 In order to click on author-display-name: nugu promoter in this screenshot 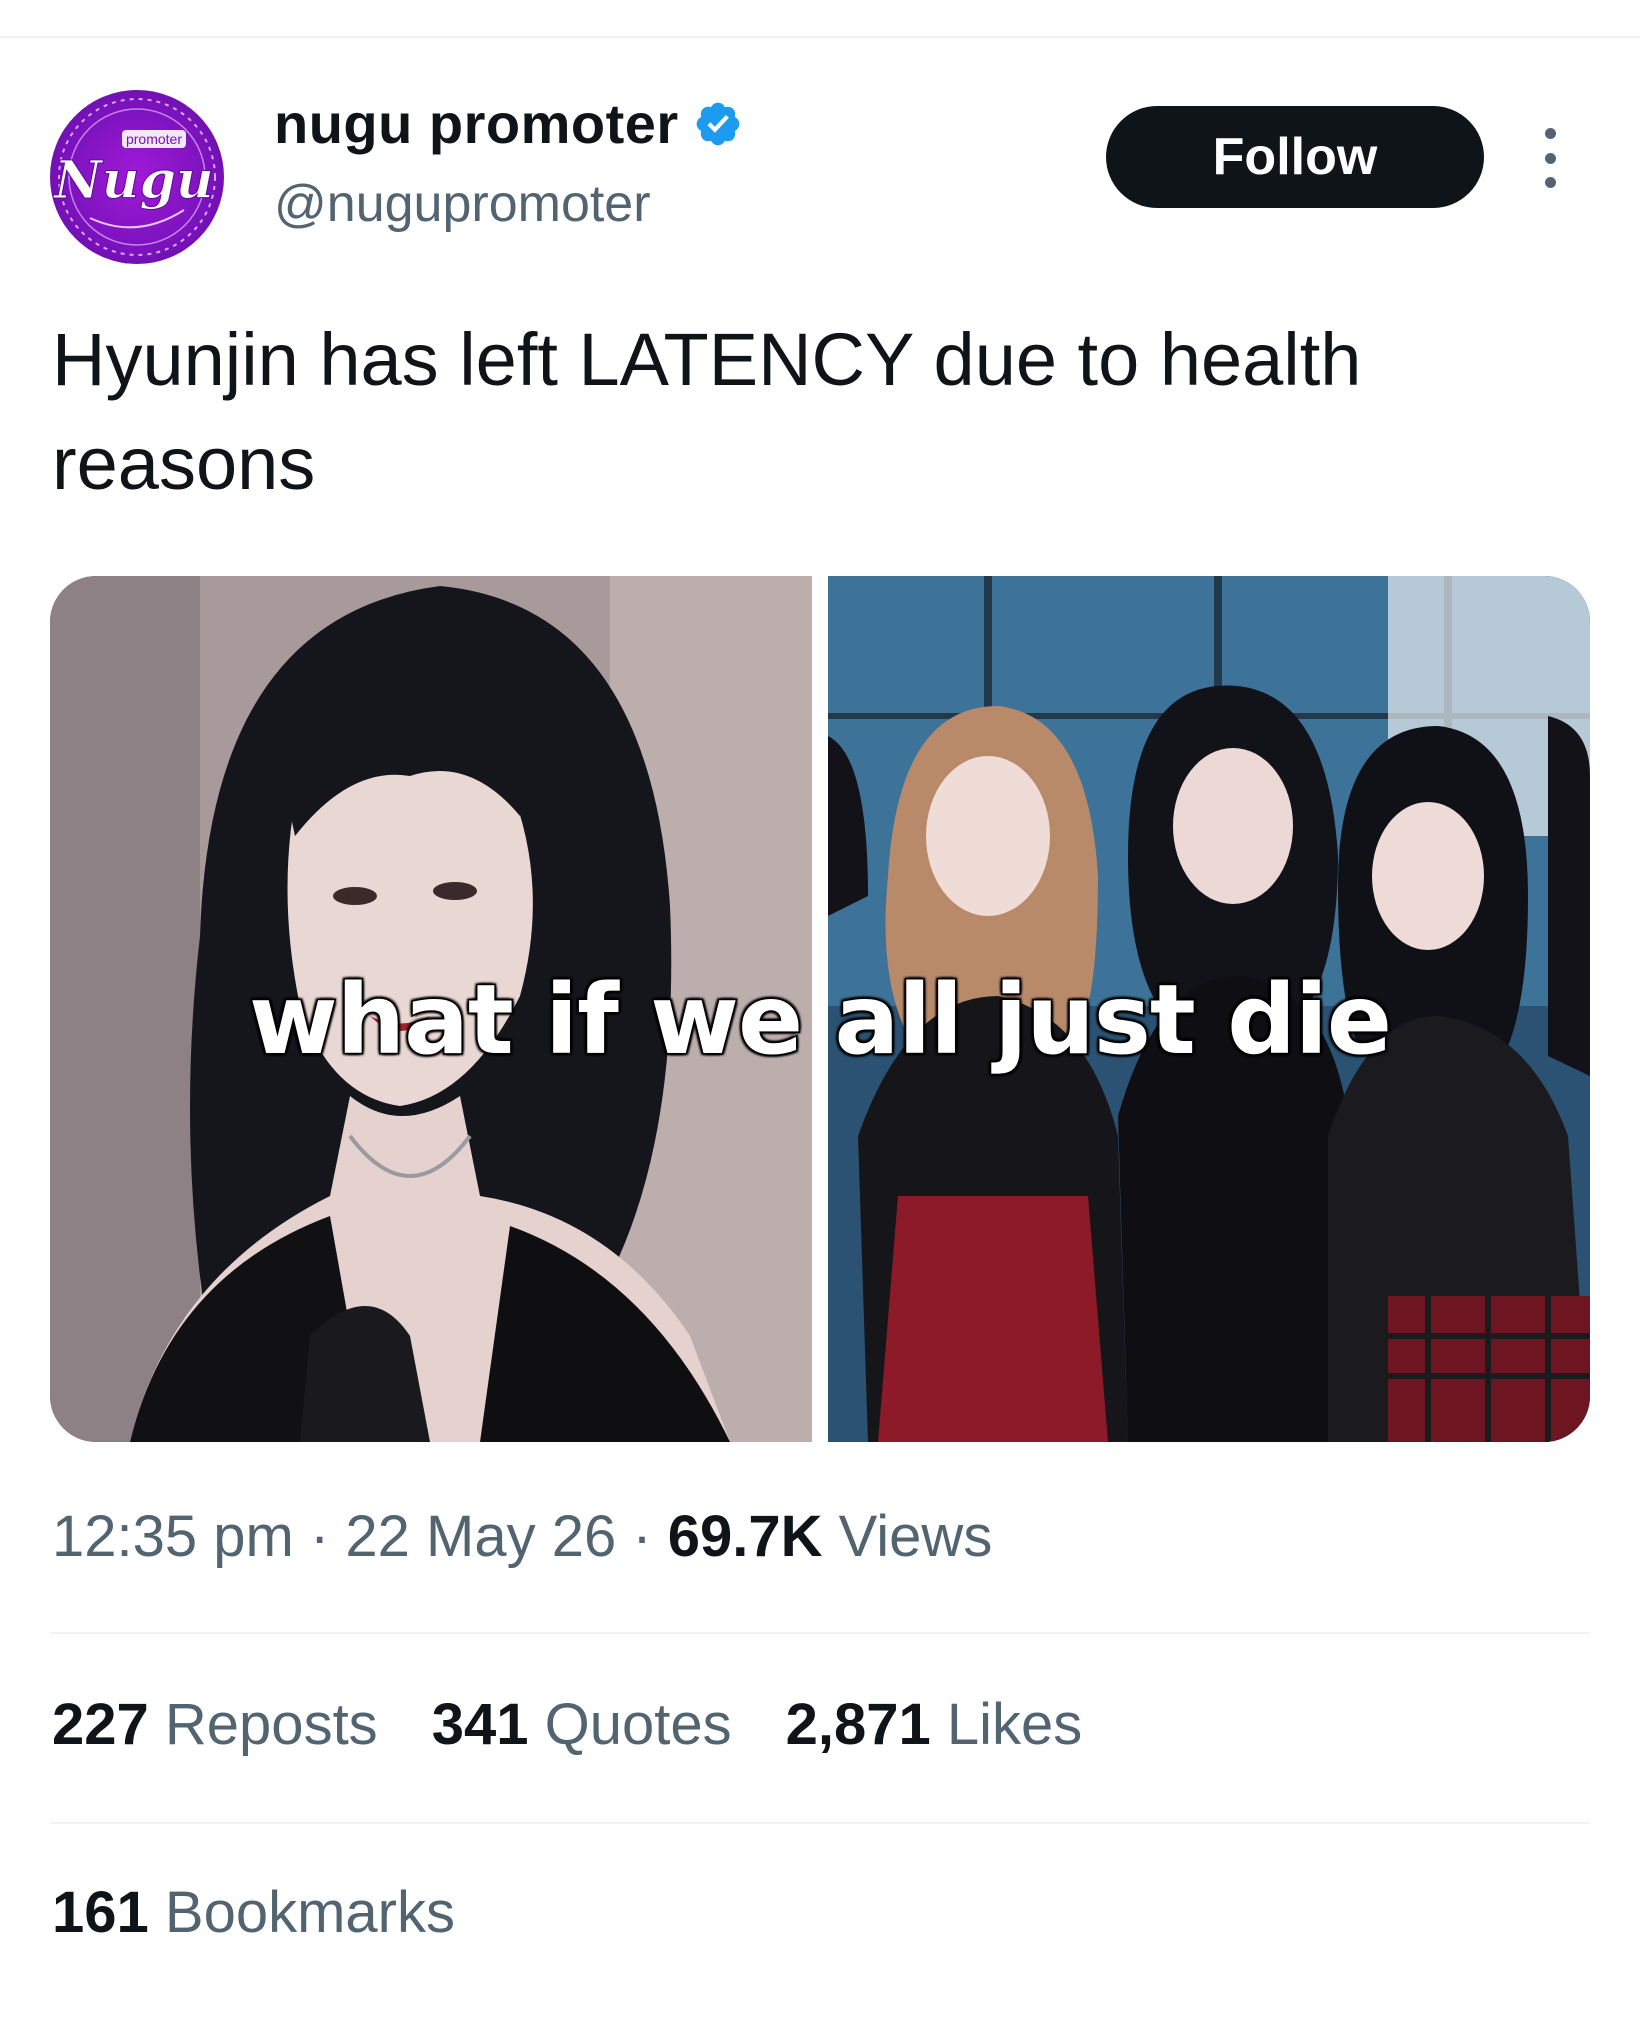, I will do `click(476, 124)`.